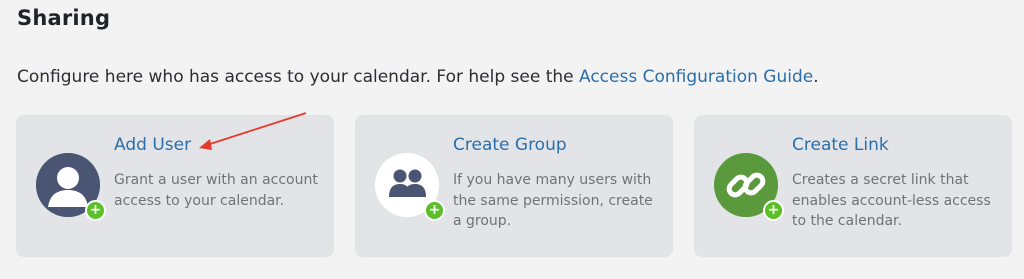 This screenshot has width=1024, height=279. I want to click on page-title: Sharing, so click(64, 18).